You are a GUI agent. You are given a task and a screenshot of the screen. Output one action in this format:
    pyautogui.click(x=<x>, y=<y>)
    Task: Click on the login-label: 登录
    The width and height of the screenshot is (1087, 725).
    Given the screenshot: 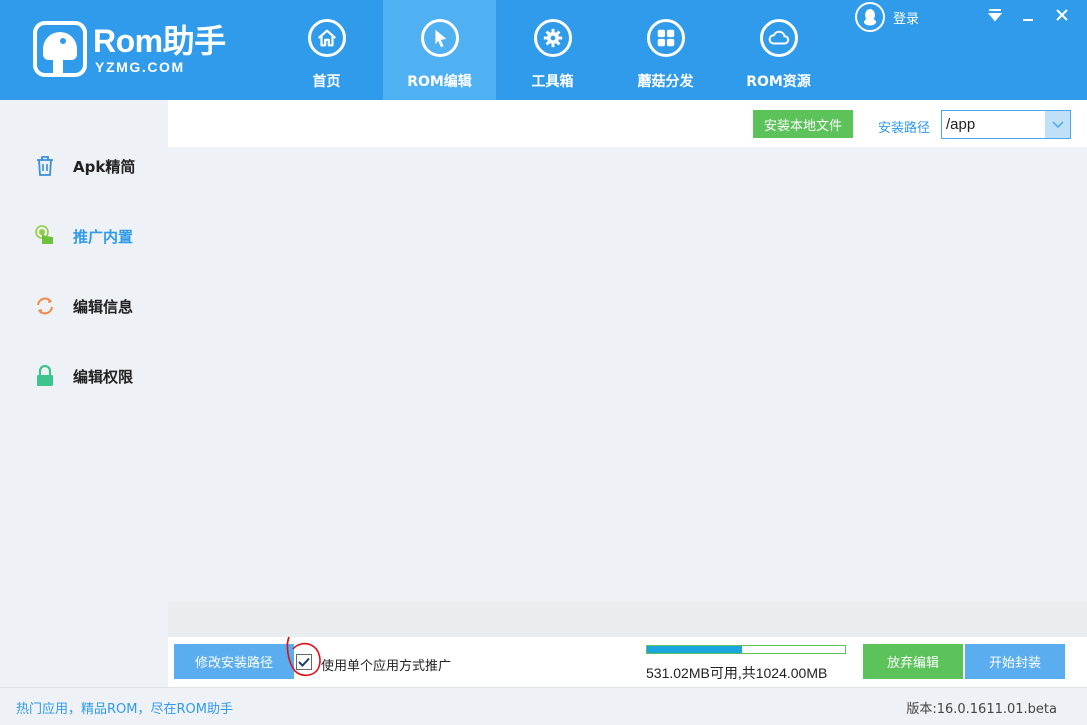 What is the action you would take?
    pyautogui.click(x=906, y=19)
    